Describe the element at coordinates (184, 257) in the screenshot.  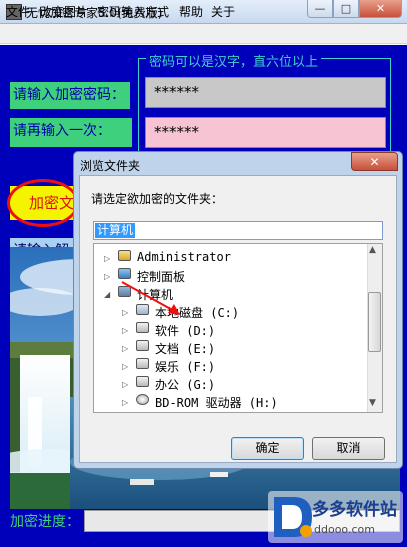
I see `tree-item-administrator: Administrator` at that location.